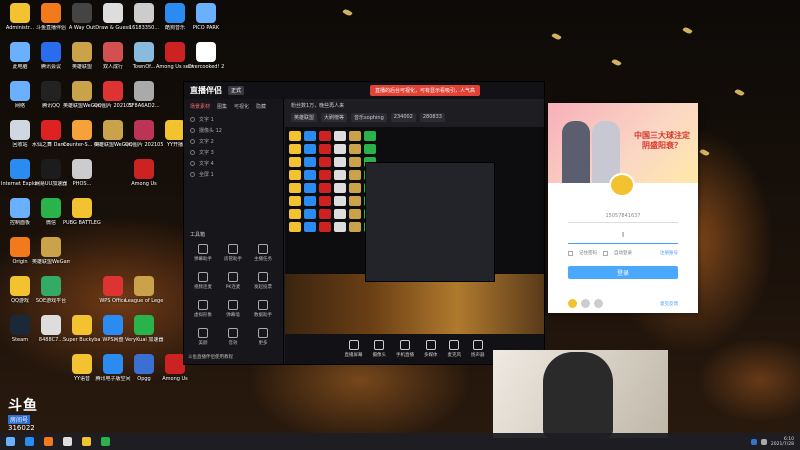  What do you see at coordinates (222, 106) in the screenshot?
I see `sidebar-tab: 图集` at bounding box center [222, 106].